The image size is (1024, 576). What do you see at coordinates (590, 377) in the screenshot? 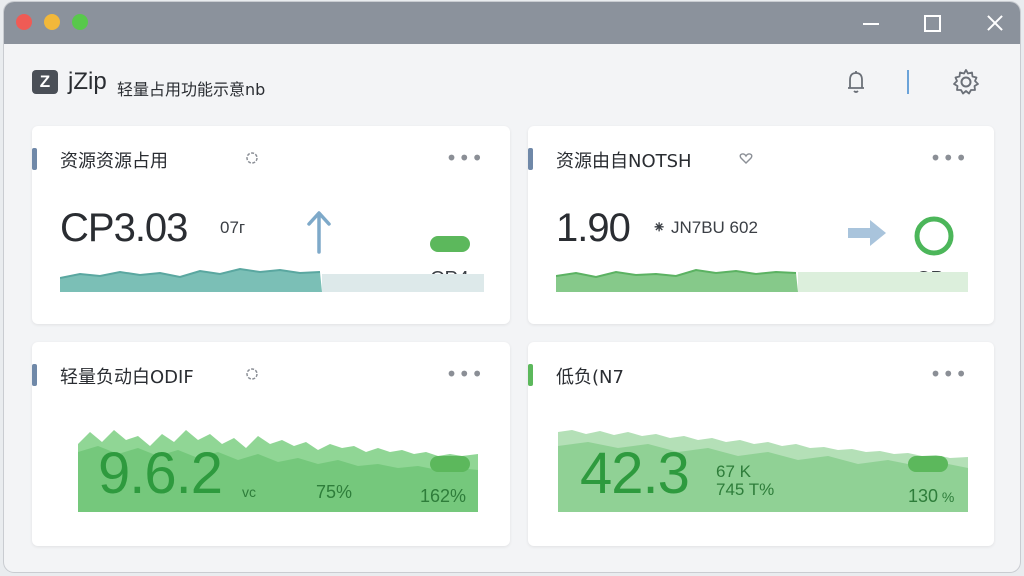
I see `card-title: 低负(N7` at bounding box center [590, 377].